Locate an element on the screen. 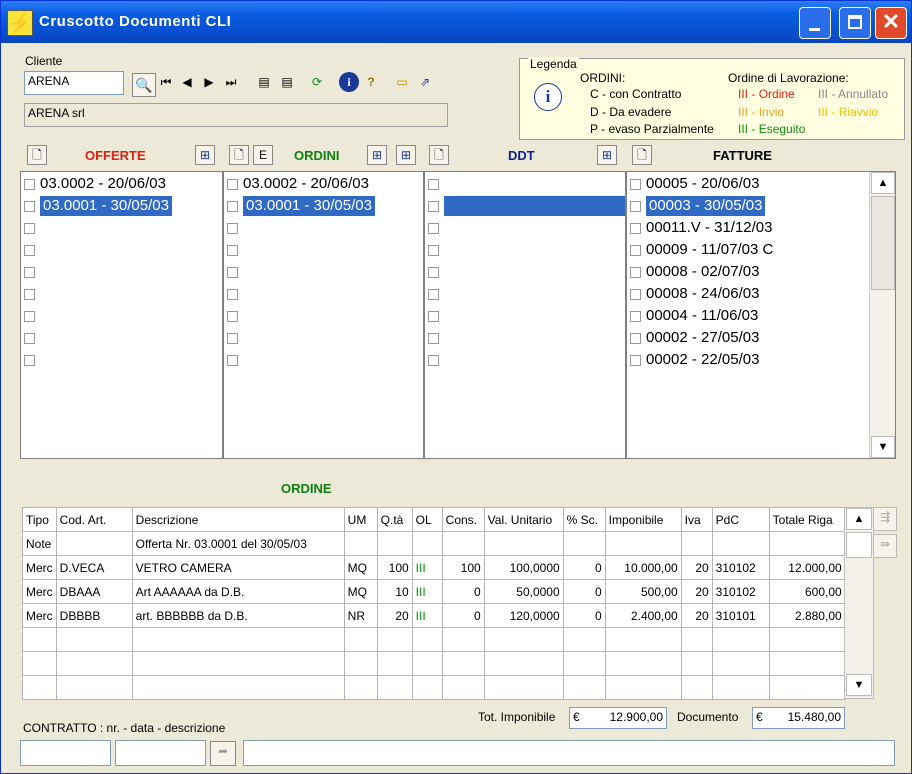  table-cell: 120,0000 is located at coordinates (523, 615).